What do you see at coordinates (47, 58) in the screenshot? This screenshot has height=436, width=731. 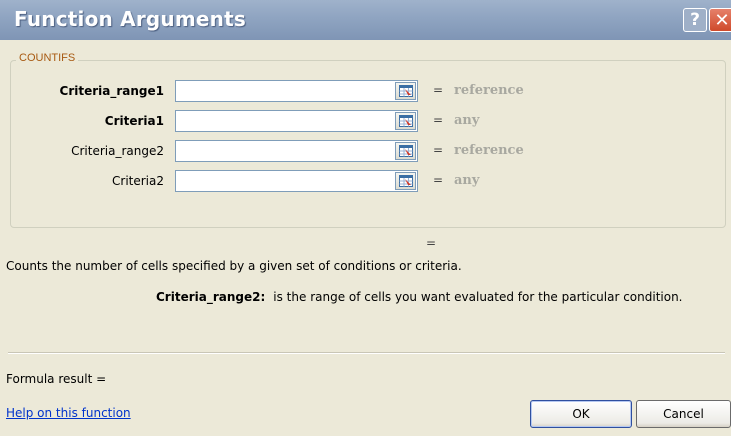 I see `function-name-legend: COUNTIFS` at bounding box center [47, 58].